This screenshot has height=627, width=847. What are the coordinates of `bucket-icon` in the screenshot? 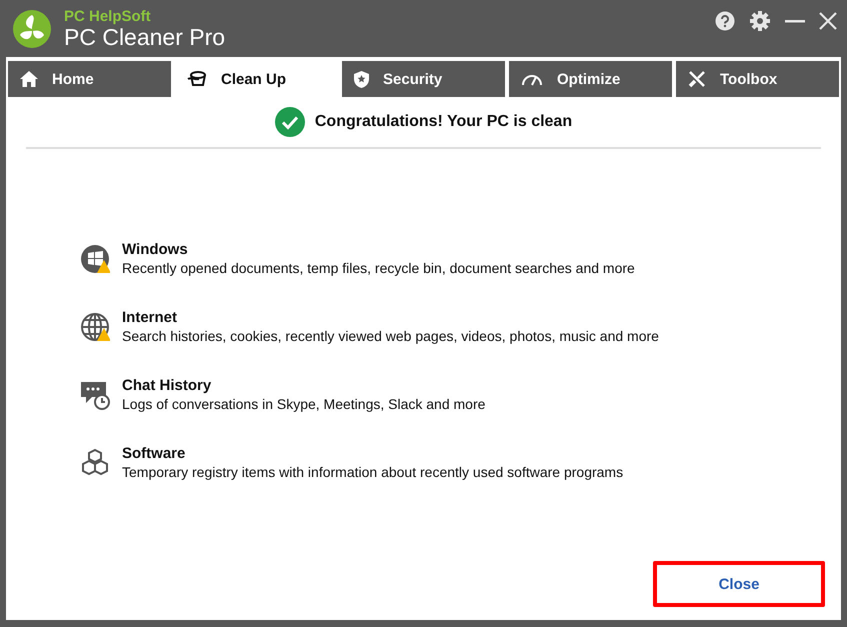 It's located at (197, 79).